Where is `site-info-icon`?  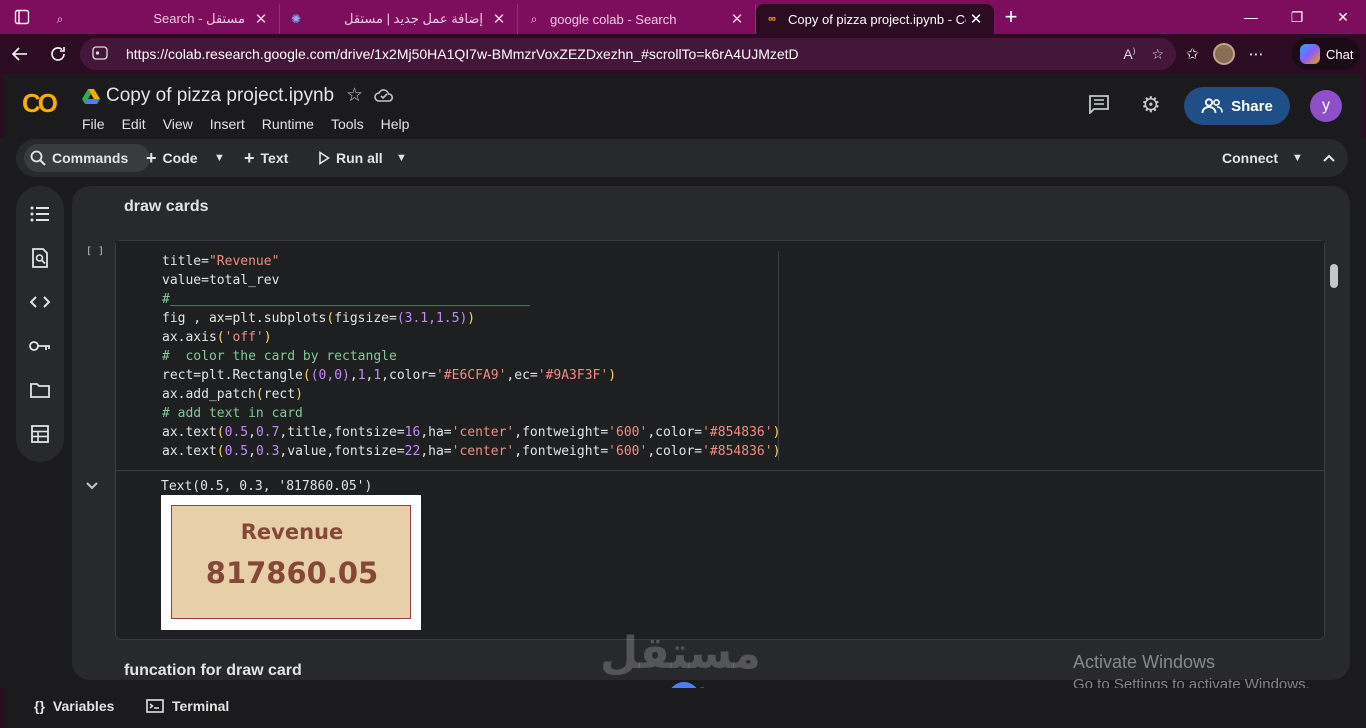
site-info-icon is located at coordinates (103, 54).